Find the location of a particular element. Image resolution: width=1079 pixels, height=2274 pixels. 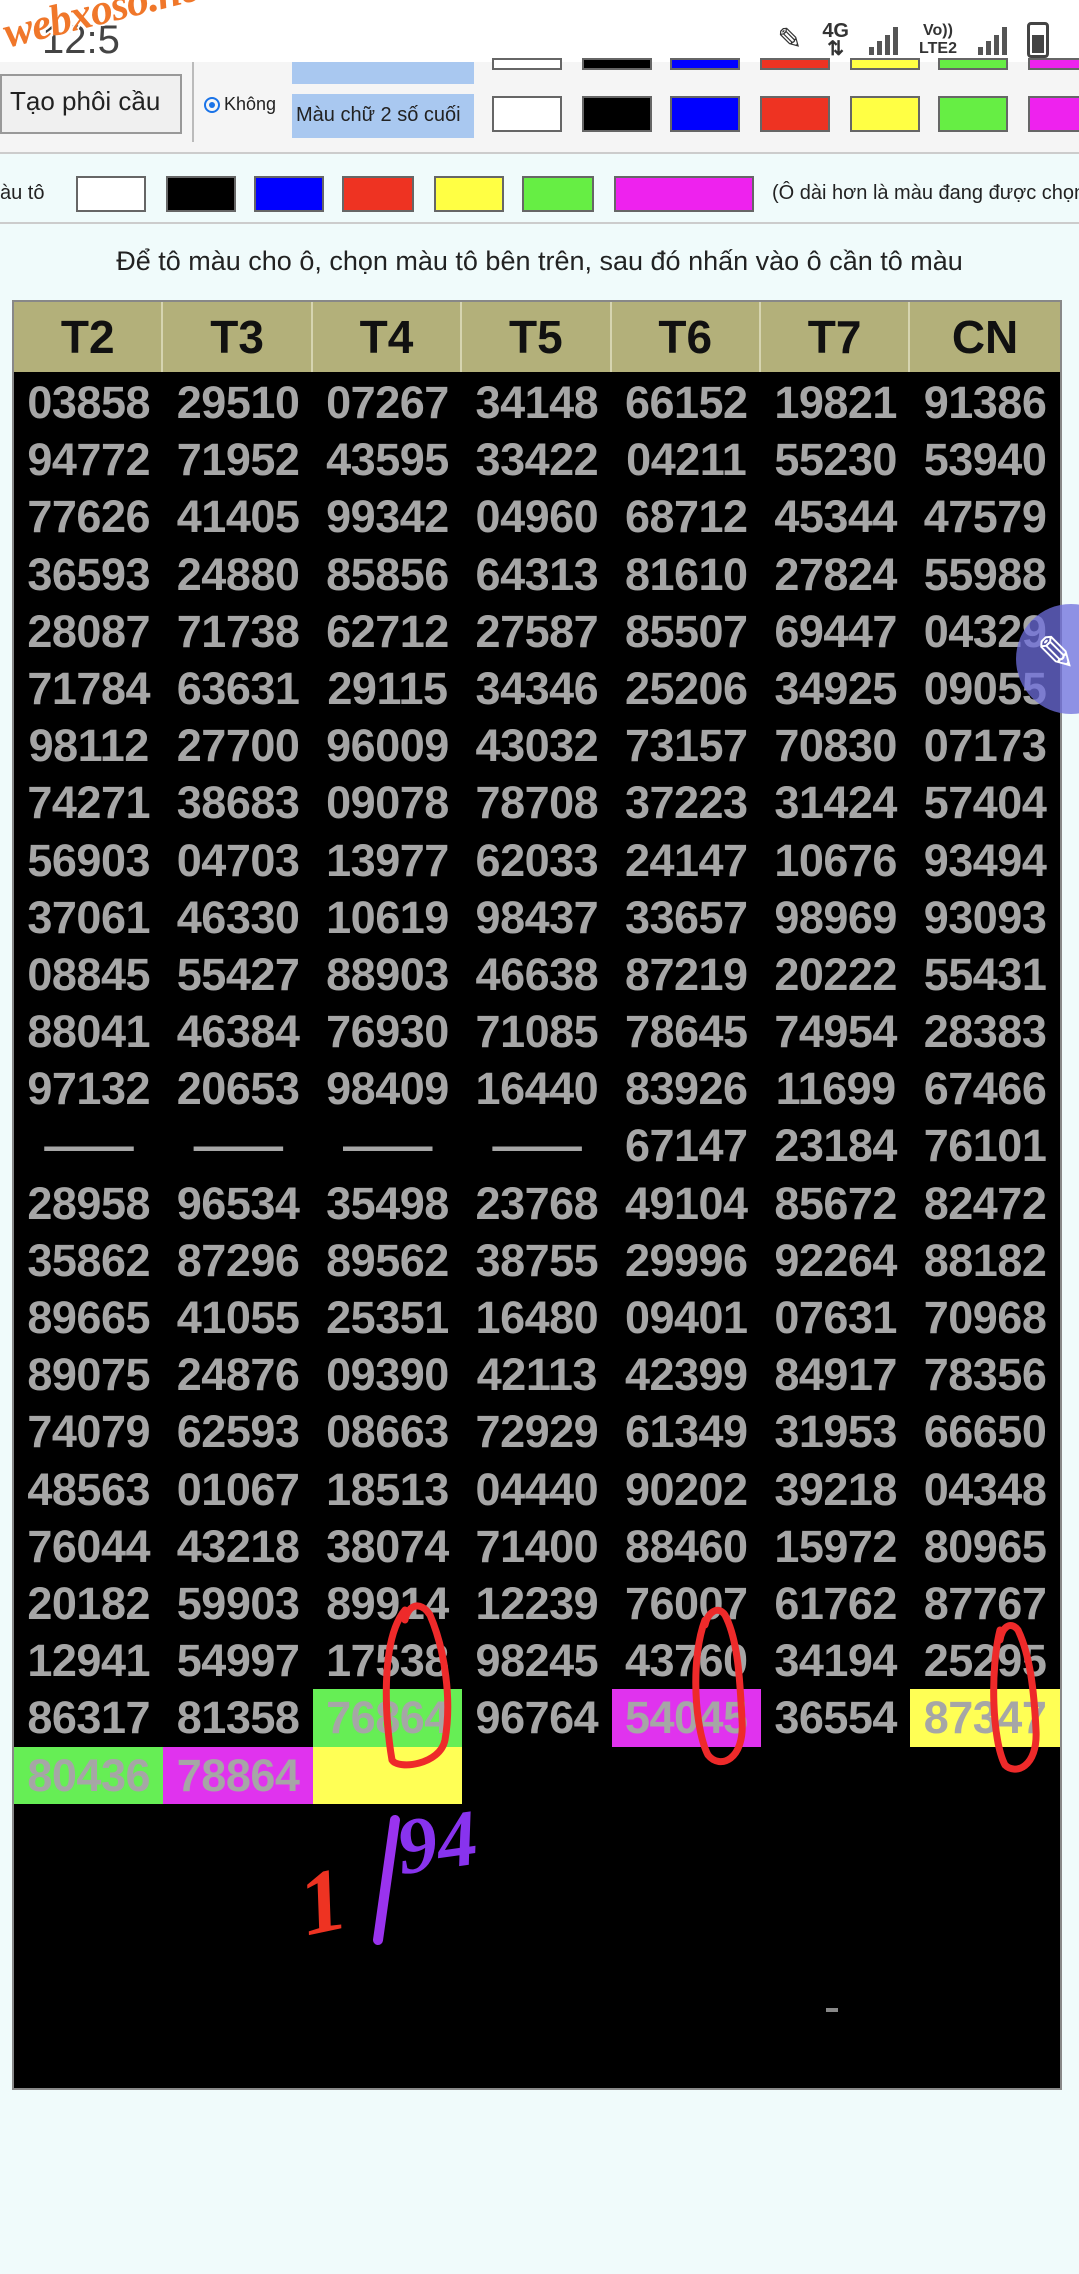

table-cell: 66650 is located at coordinates (984, 1431).